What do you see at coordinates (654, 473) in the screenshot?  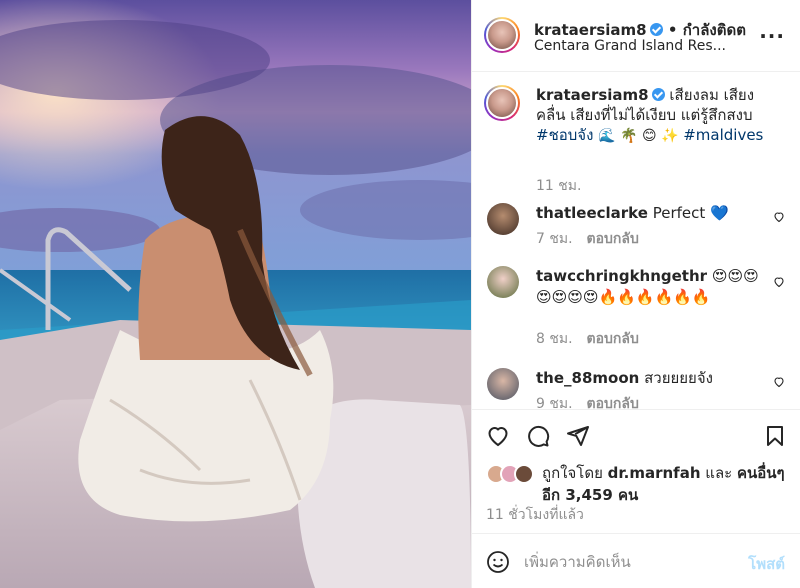 I see `liker-username: dr.marnfah` at bounding box center [654, 473].